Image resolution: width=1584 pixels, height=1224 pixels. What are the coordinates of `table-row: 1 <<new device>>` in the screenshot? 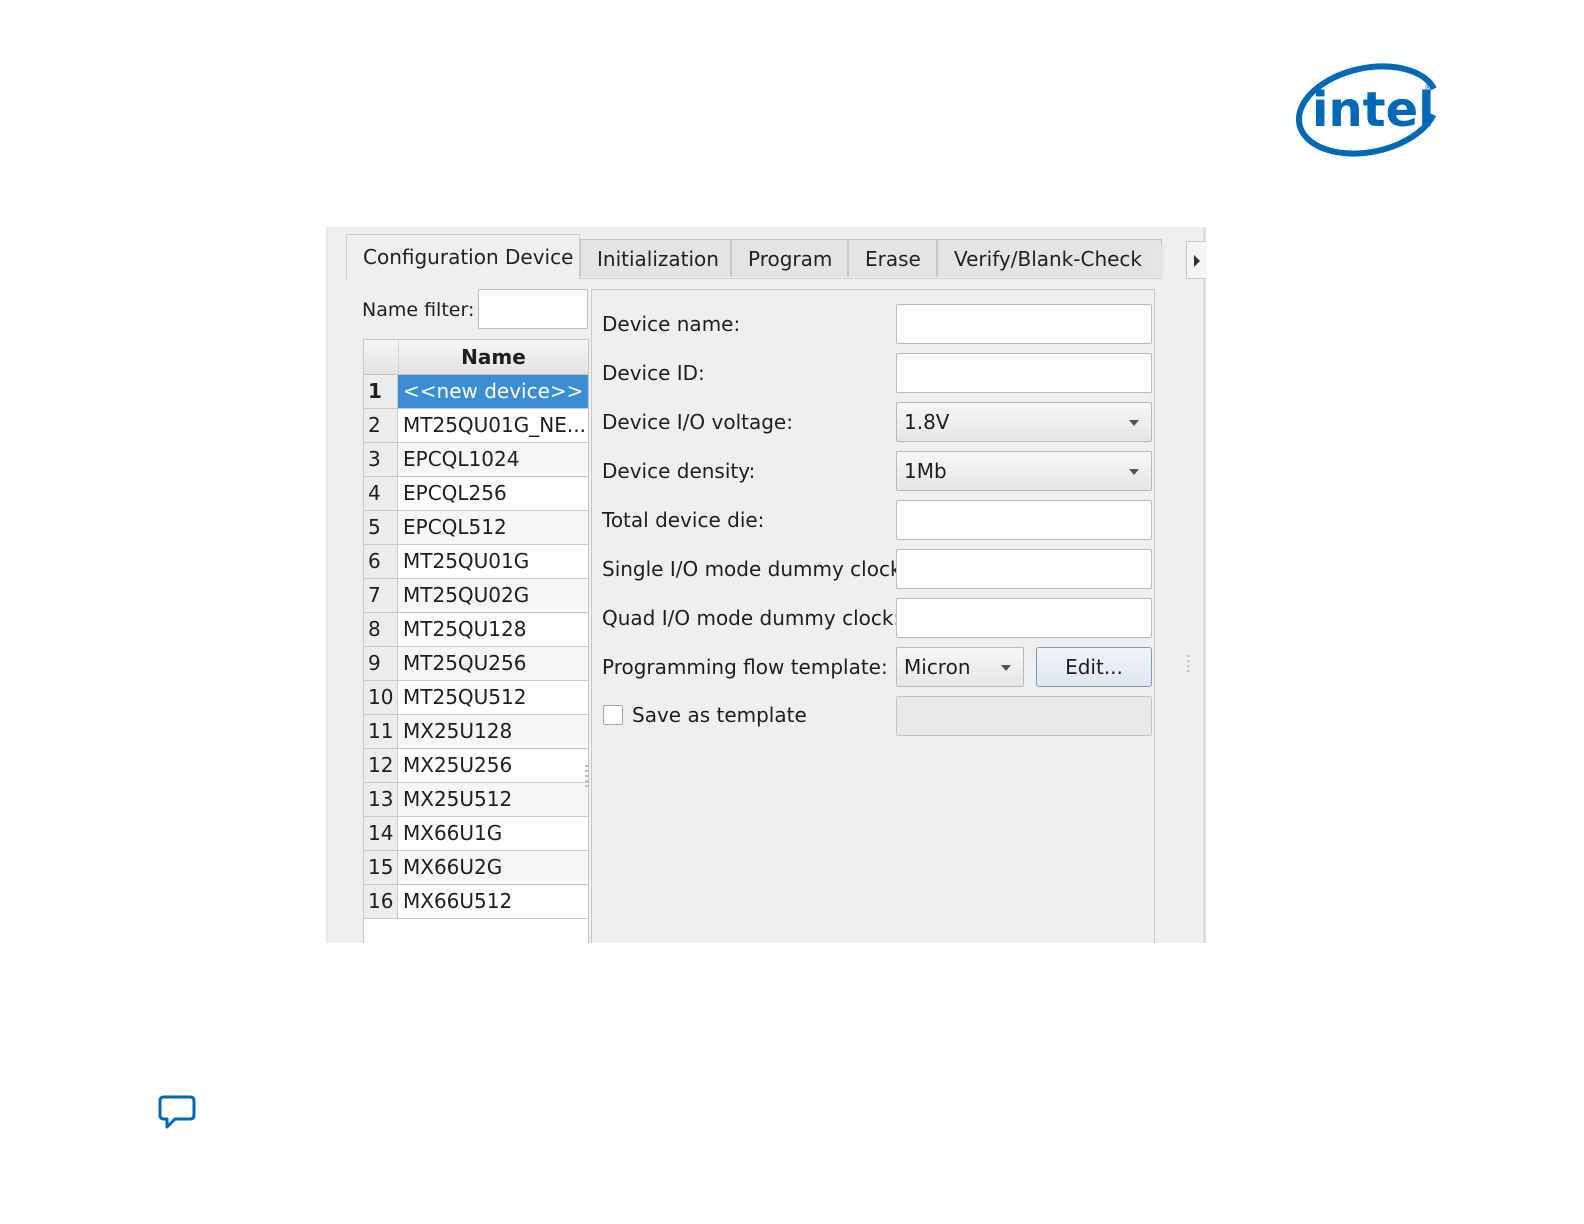 It's located at (476, 392).